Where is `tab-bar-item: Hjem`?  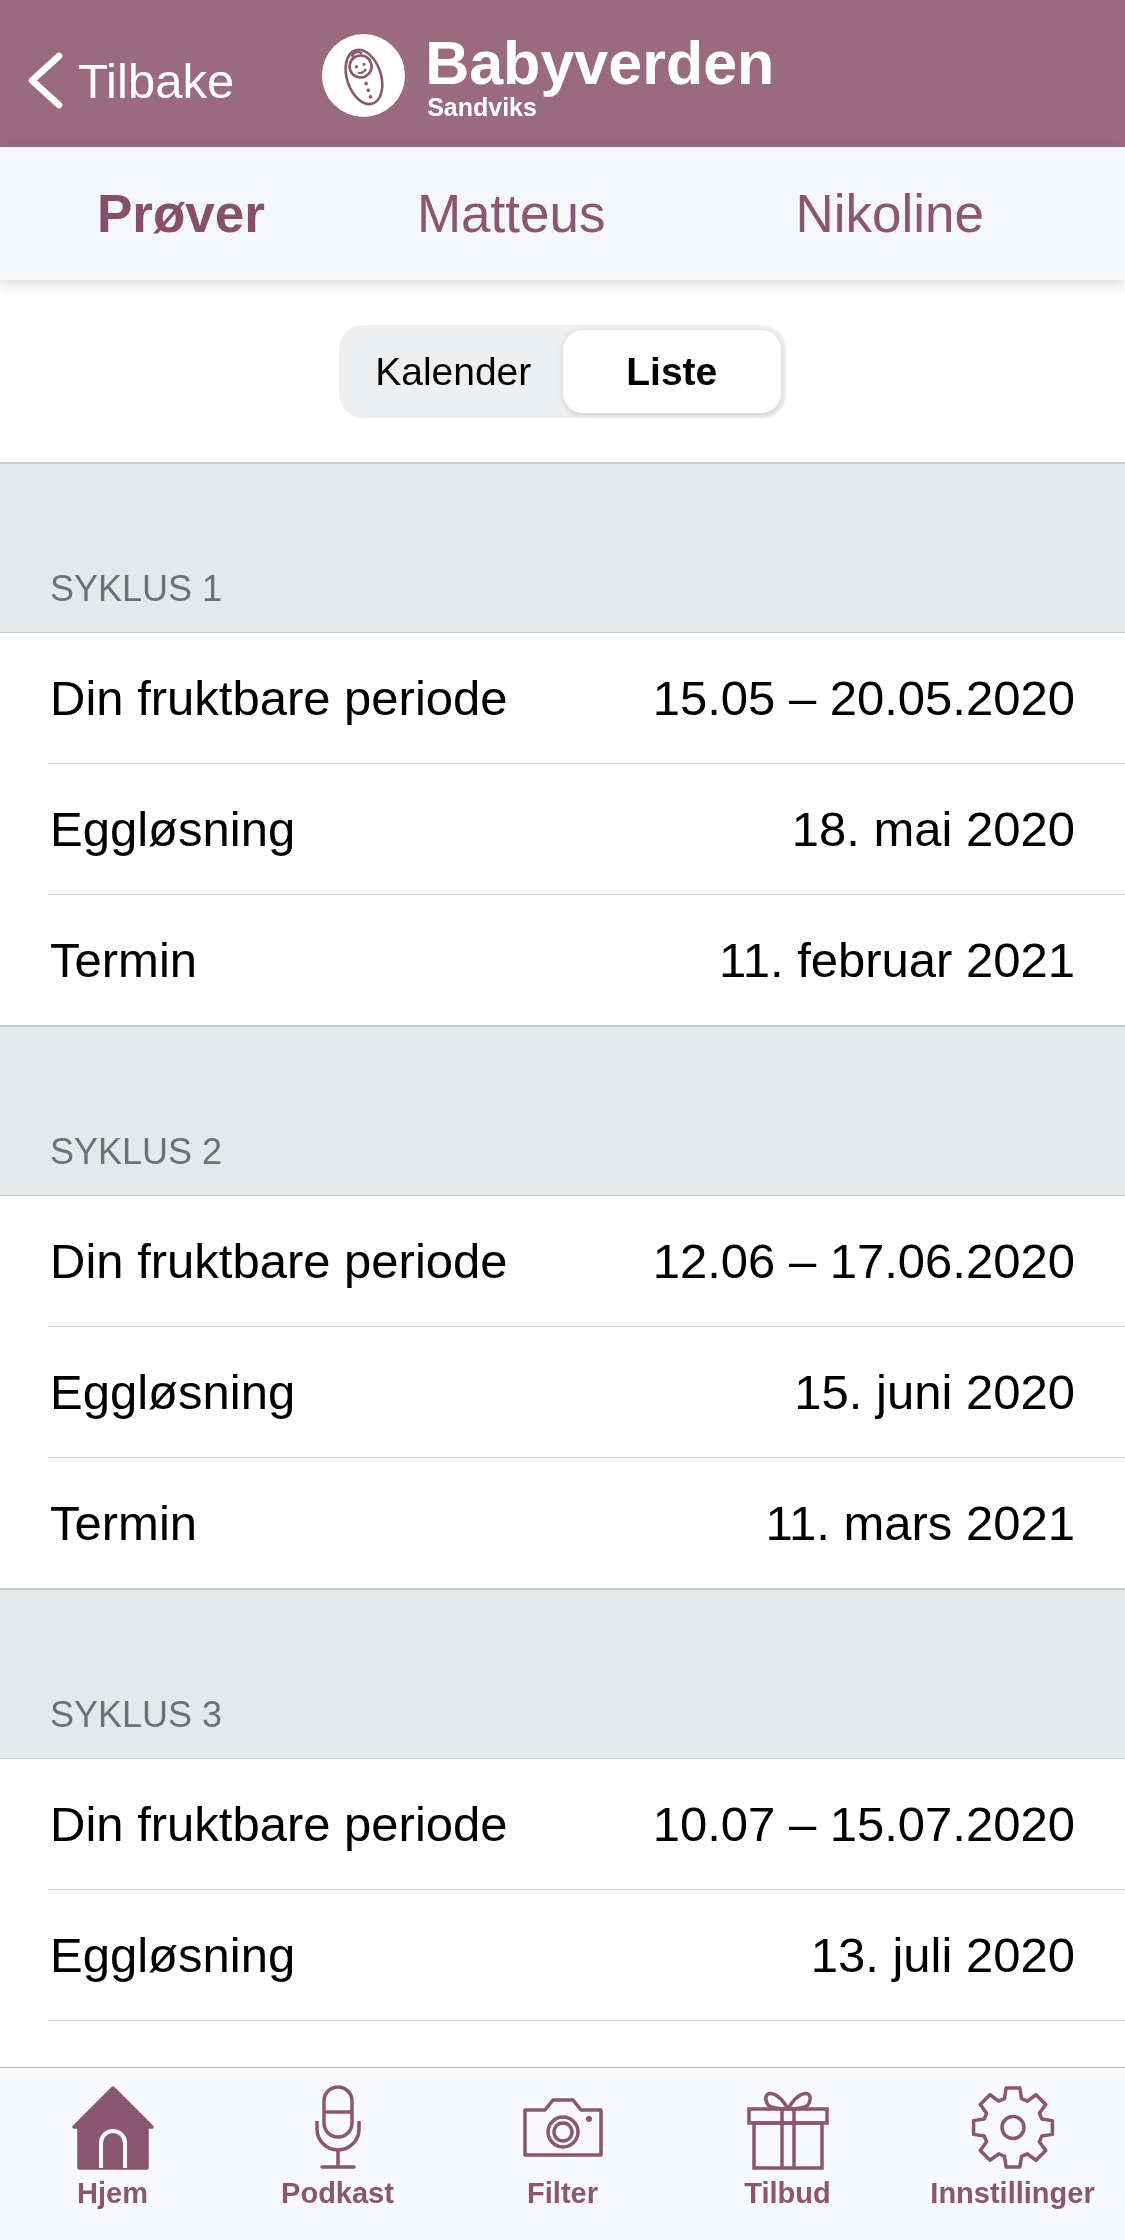
tab-bar-item: Hjem is located at coordinates (112, 2154).